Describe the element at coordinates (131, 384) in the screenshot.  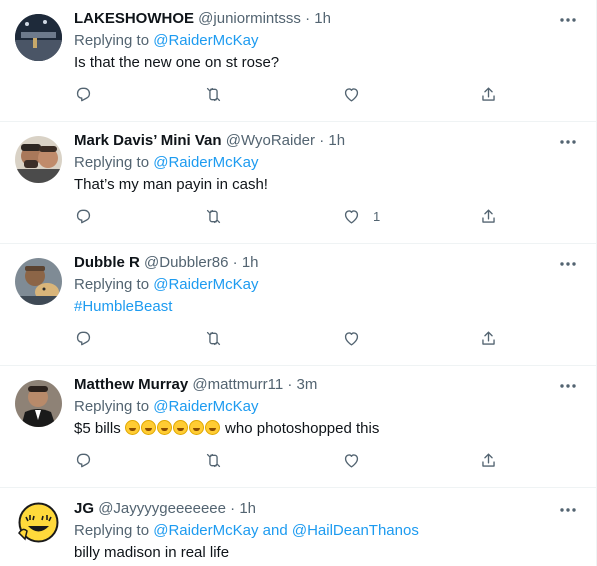
I see `display-name: Matthew Murray` at that location.